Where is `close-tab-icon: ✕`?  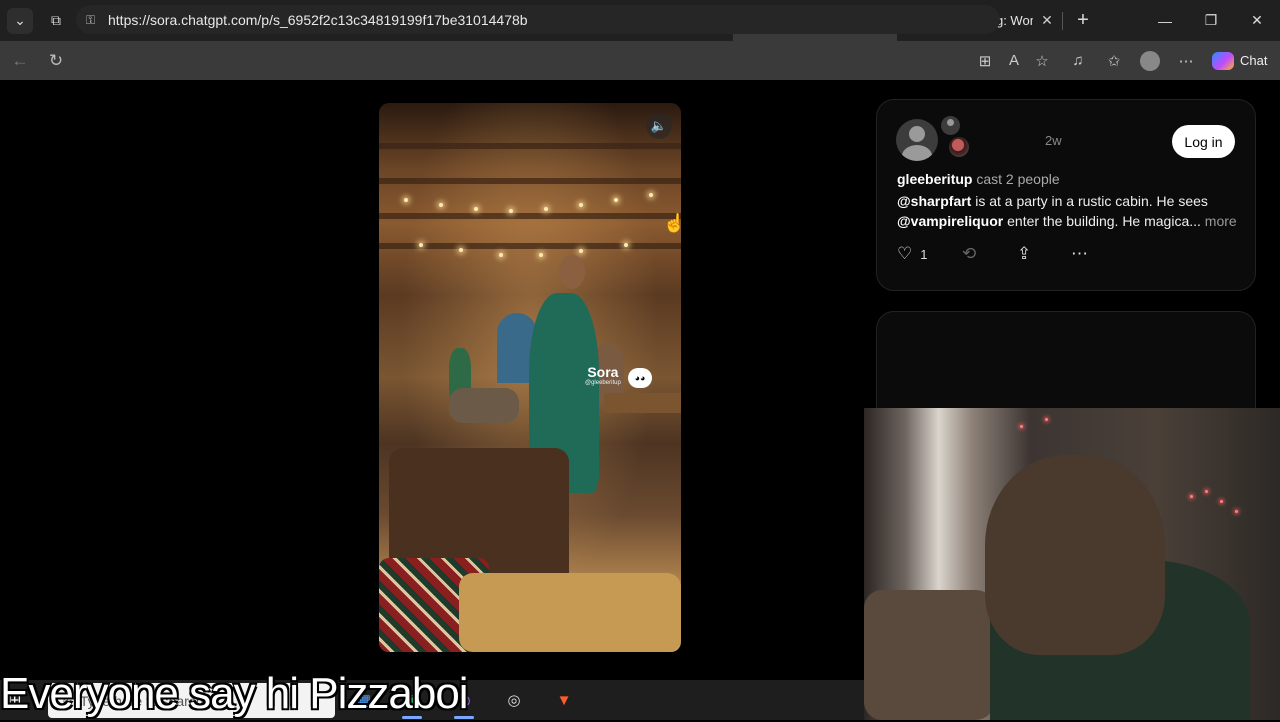
close-tab-icon: ✕ is located at coordinates (1047, 20).